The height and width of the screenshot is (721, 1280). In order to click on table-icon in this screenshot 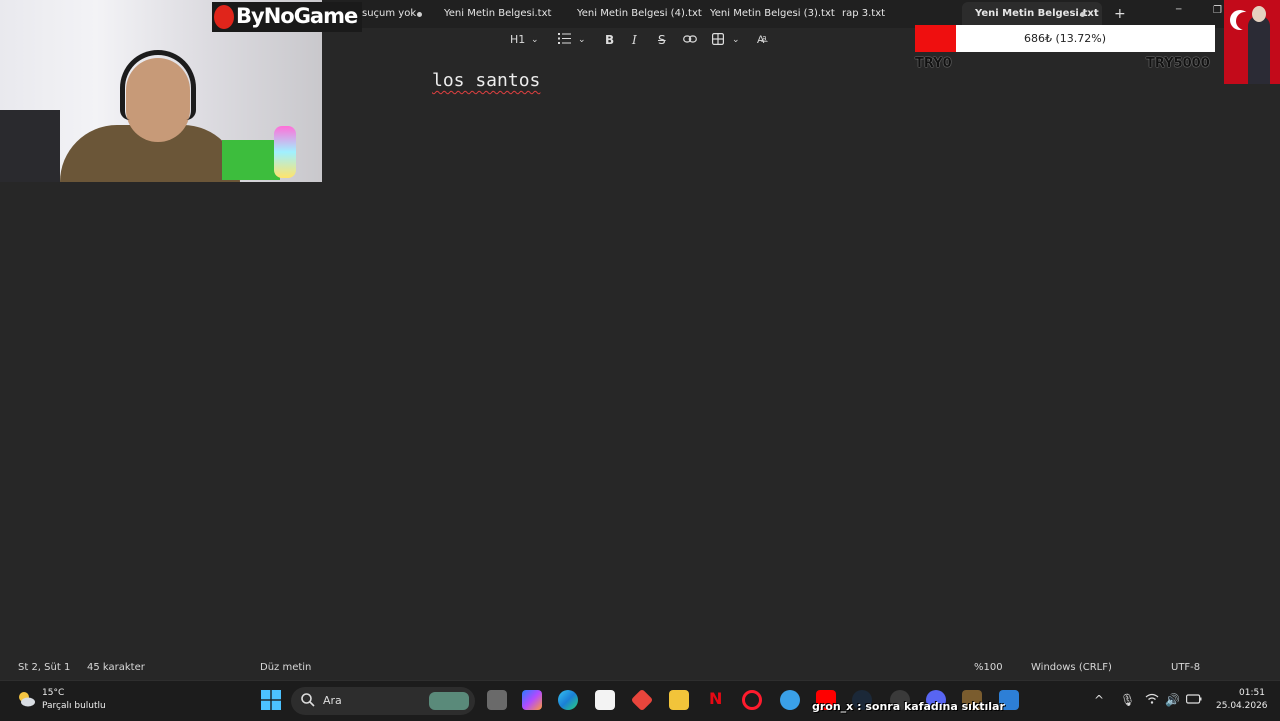, I will do `click(718, 40)`.